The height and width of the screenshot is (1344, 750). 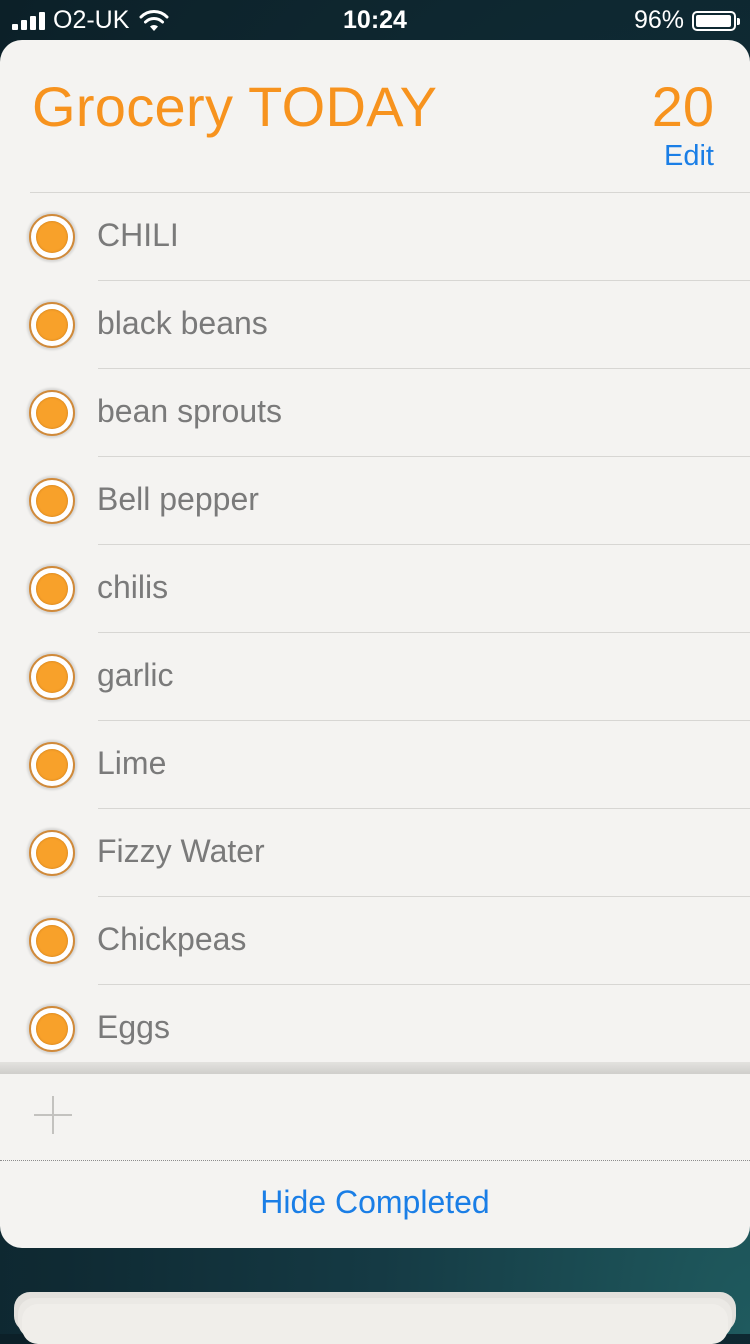 I want to click on battery-icon, so click(x=716, y=20).